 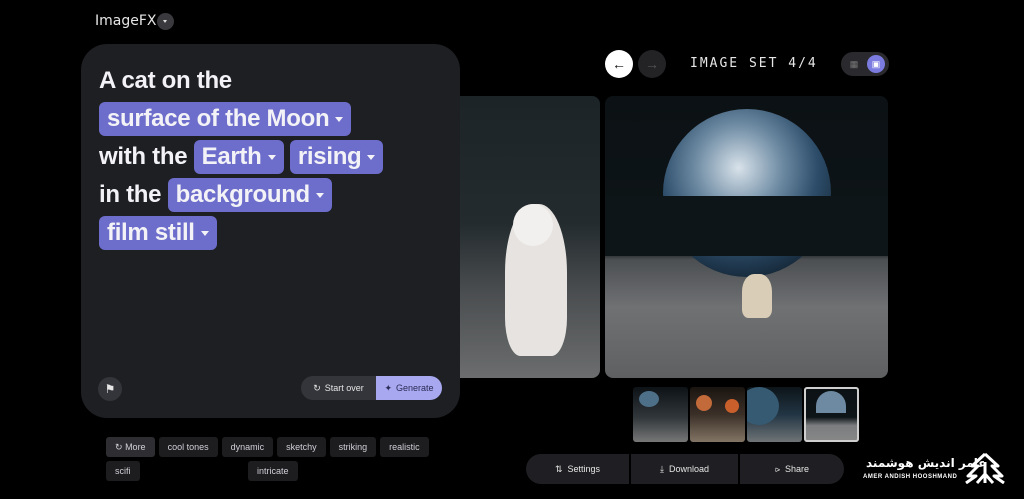 What do you see at coordinates (165, 80) in the screenshot?
I see `prompt-text-segment: A cat on the` at bounding box center [165, 80].